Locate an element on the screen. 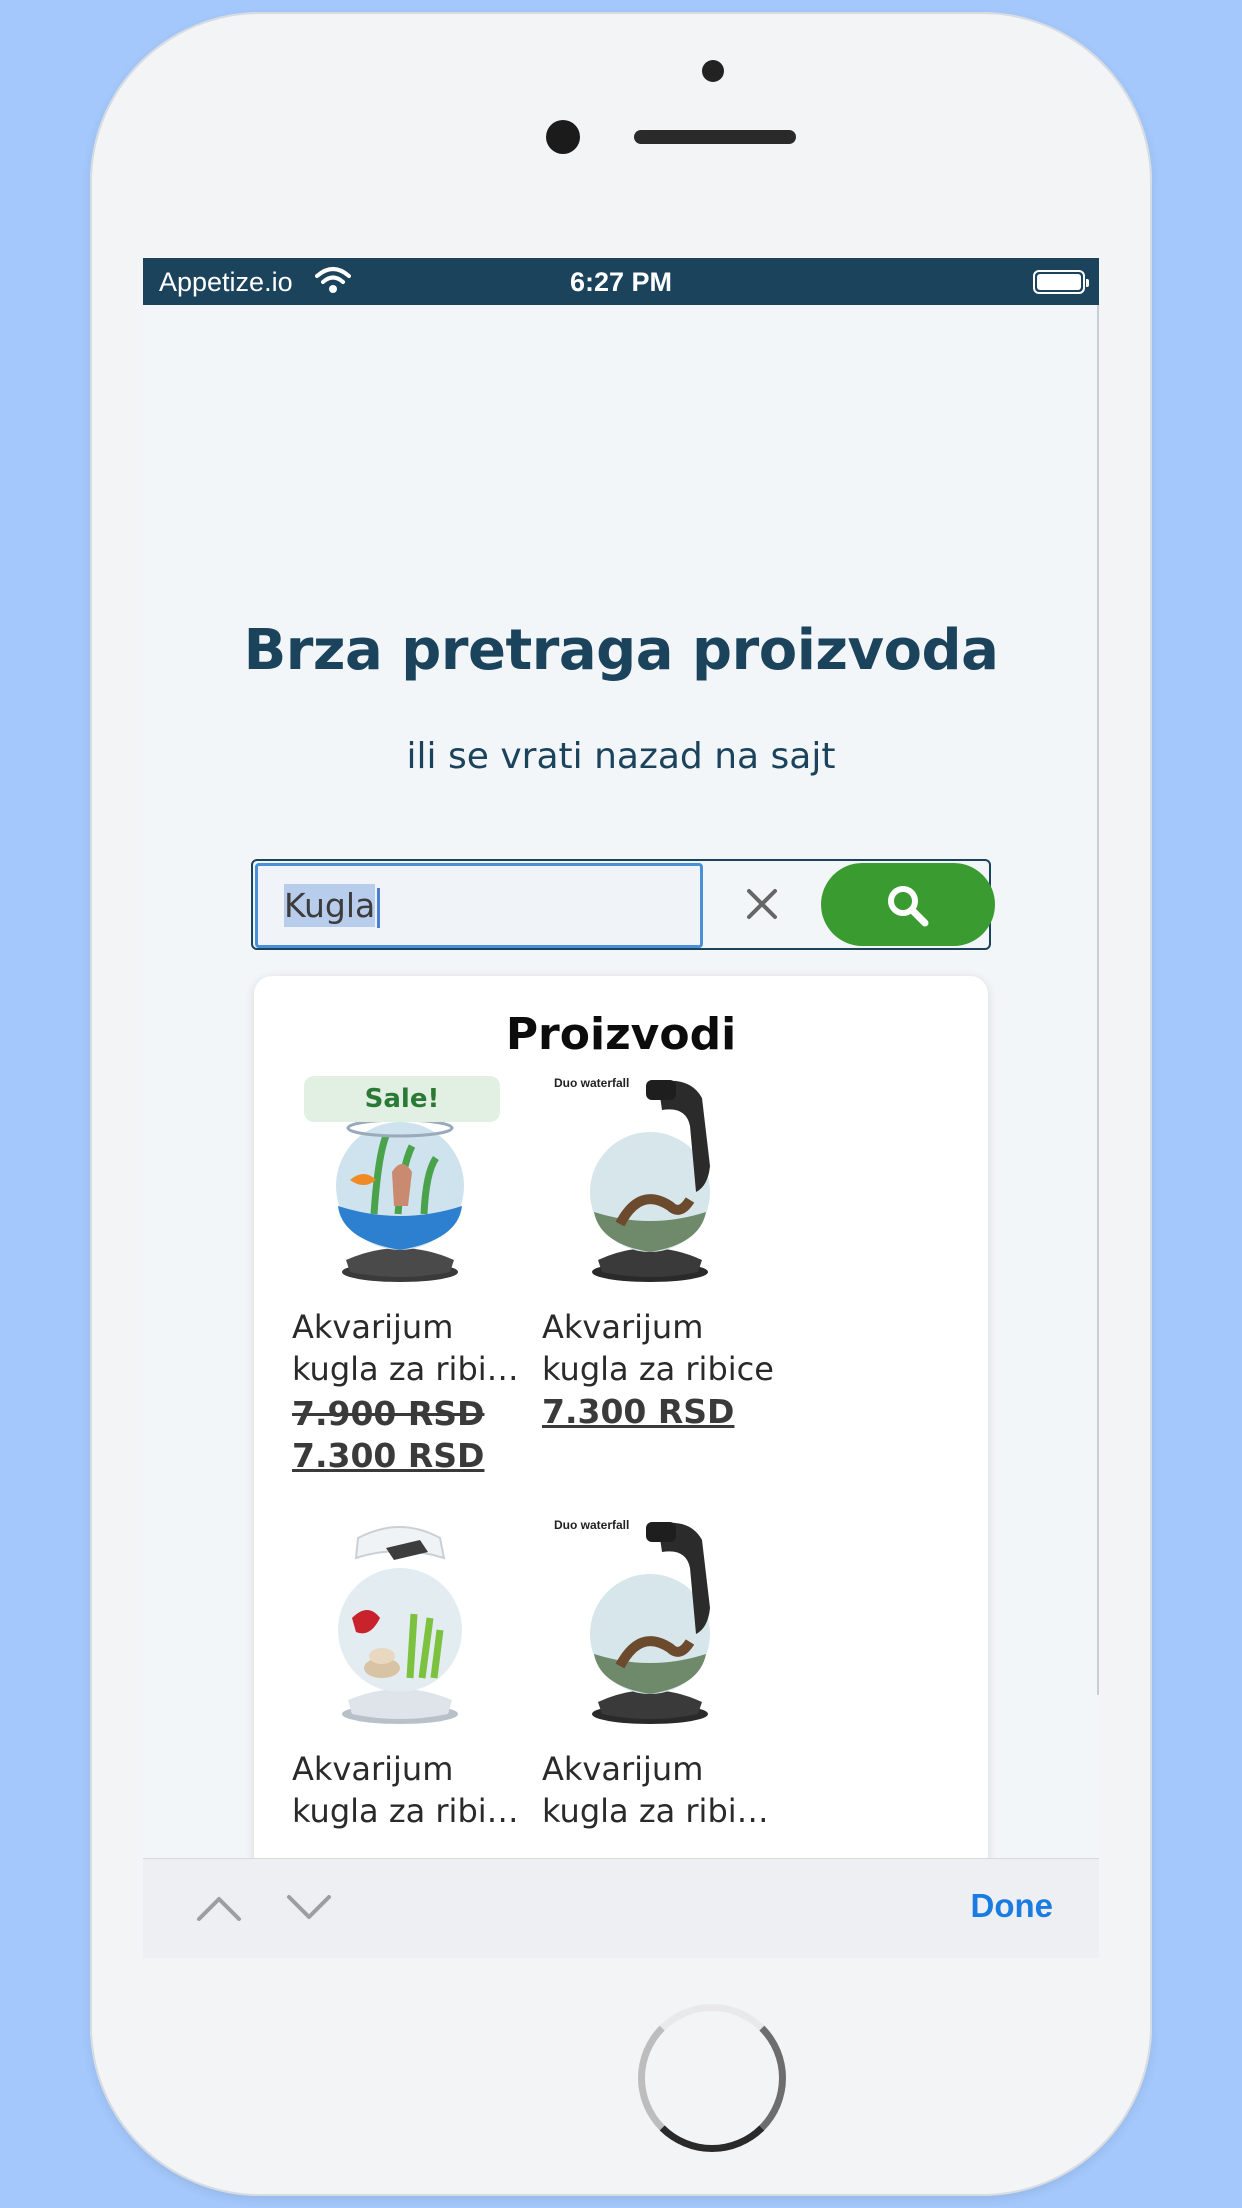  results-heading: Proizvodi is located at coordinates (621, 1034).